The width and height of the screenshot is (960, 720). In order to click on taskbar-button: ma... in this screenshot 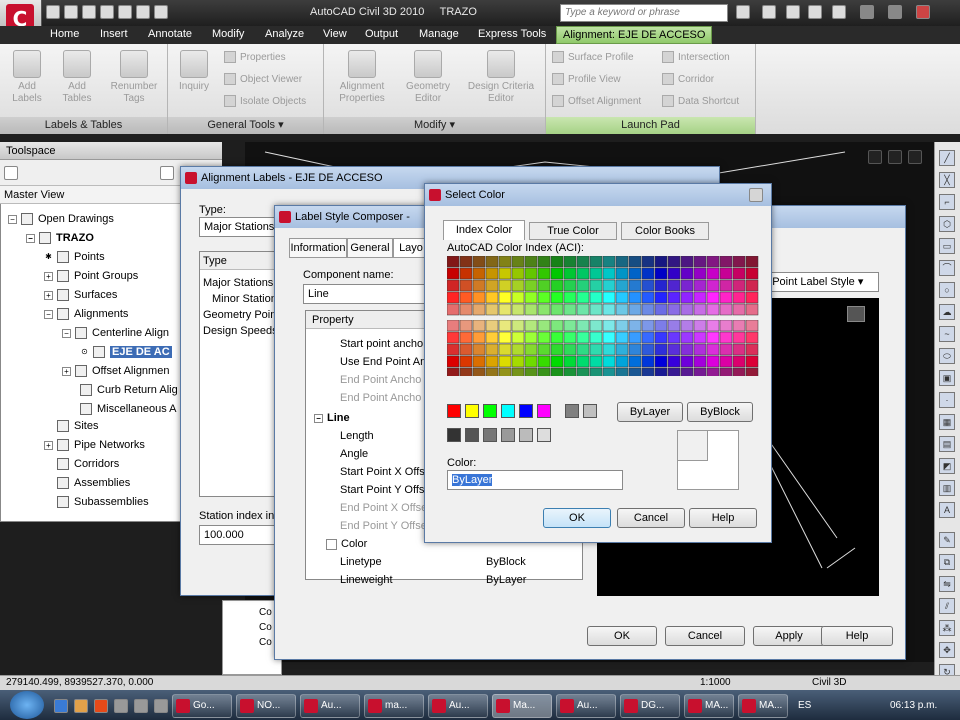, I will do `click(394, 706)`.